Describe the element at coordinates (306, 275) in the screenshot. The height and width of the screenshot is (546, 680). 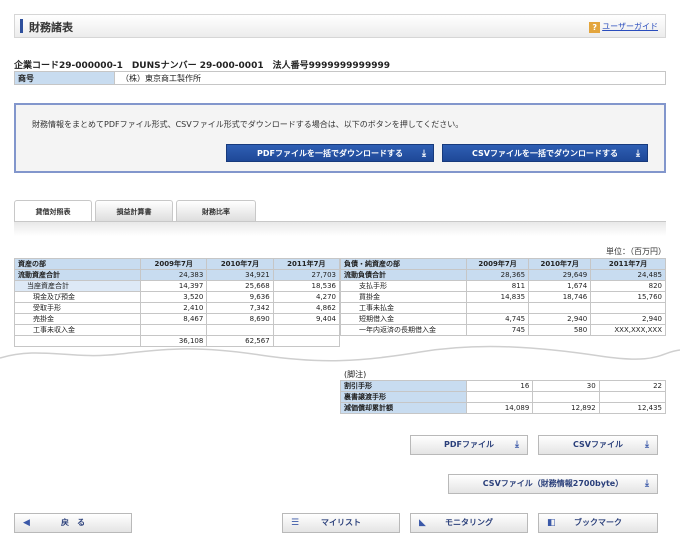
I see `row-value: 27,703` at that location.